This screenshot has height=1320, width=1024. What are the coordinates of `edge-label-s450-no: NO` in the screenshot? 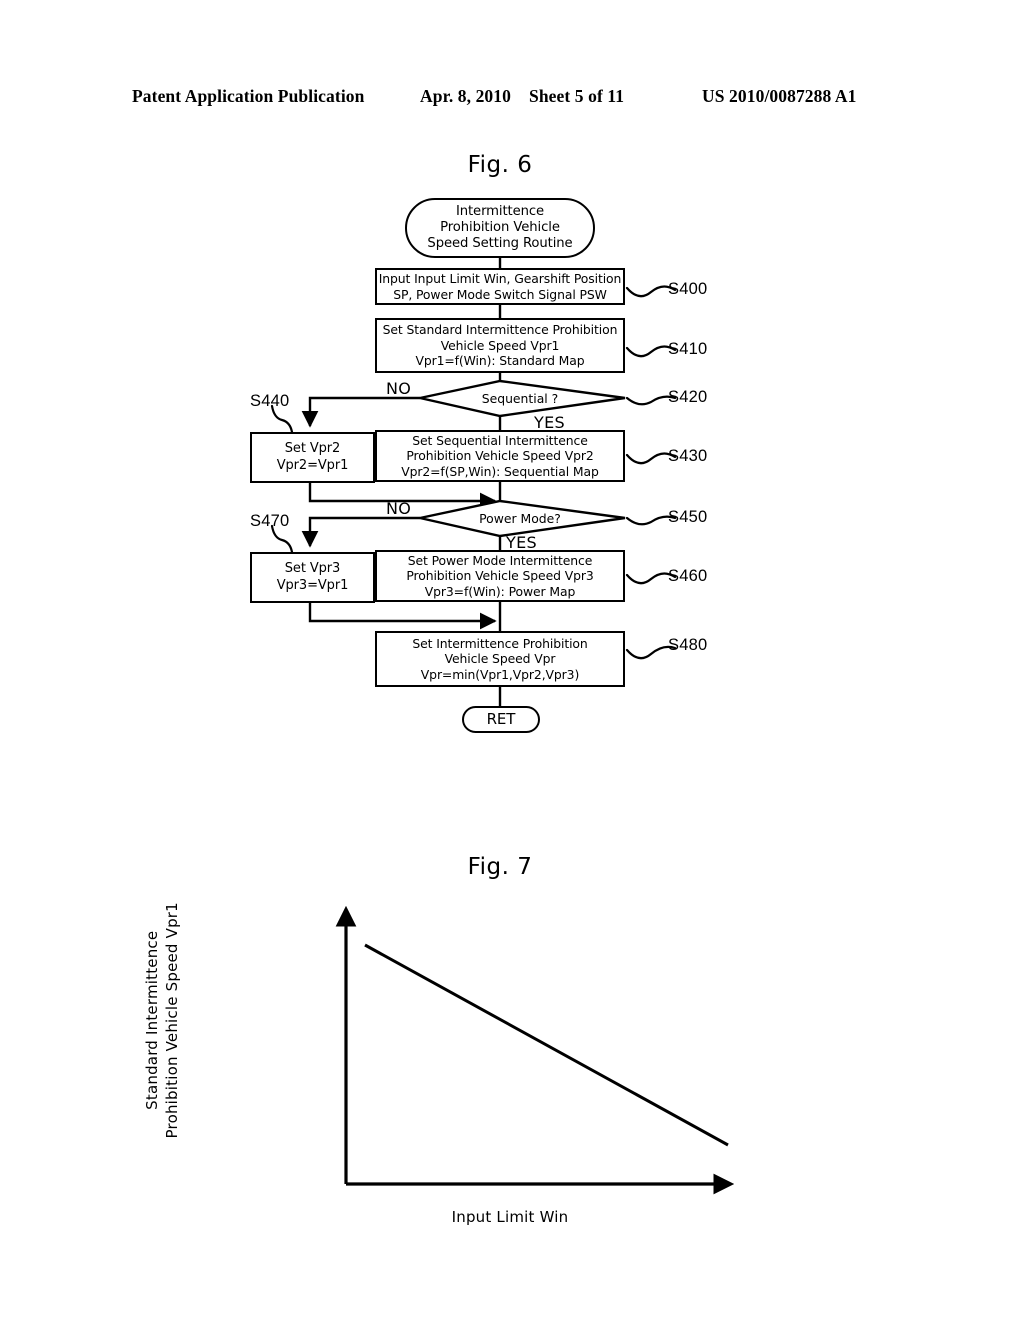 It's located at (399, 508).